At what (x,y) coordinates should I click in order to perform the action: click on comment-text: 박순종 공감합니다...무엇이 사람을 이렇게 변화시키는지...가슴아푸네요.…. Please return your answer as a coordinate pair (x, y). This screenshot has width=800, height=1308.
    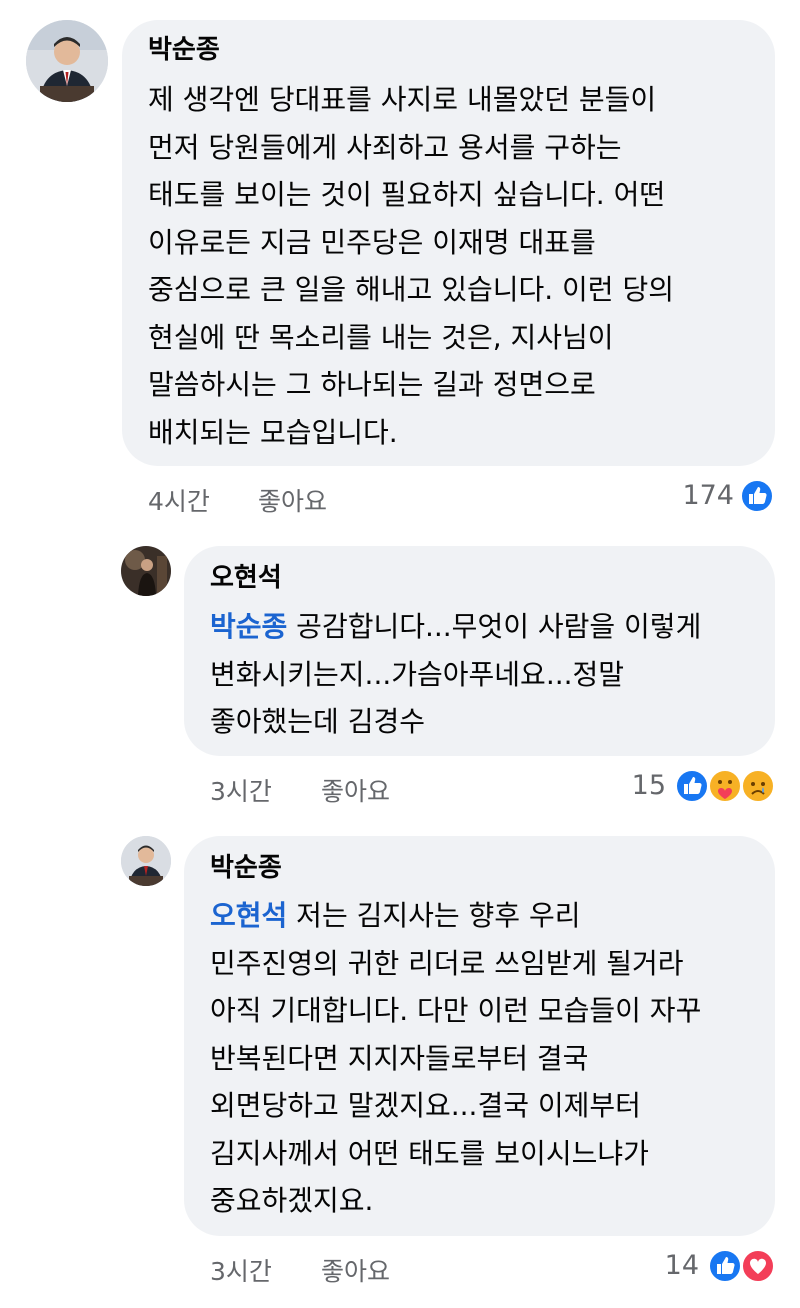
    Looking at the image, I should click on (455, 674).